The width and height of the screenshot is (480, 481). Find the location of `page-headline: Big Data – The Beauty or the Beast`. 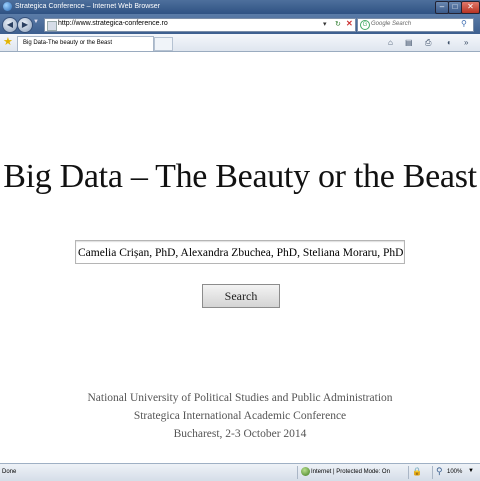

page-headline: Big Data – The Beauty or the Beast is located at coordinates (240, 176).